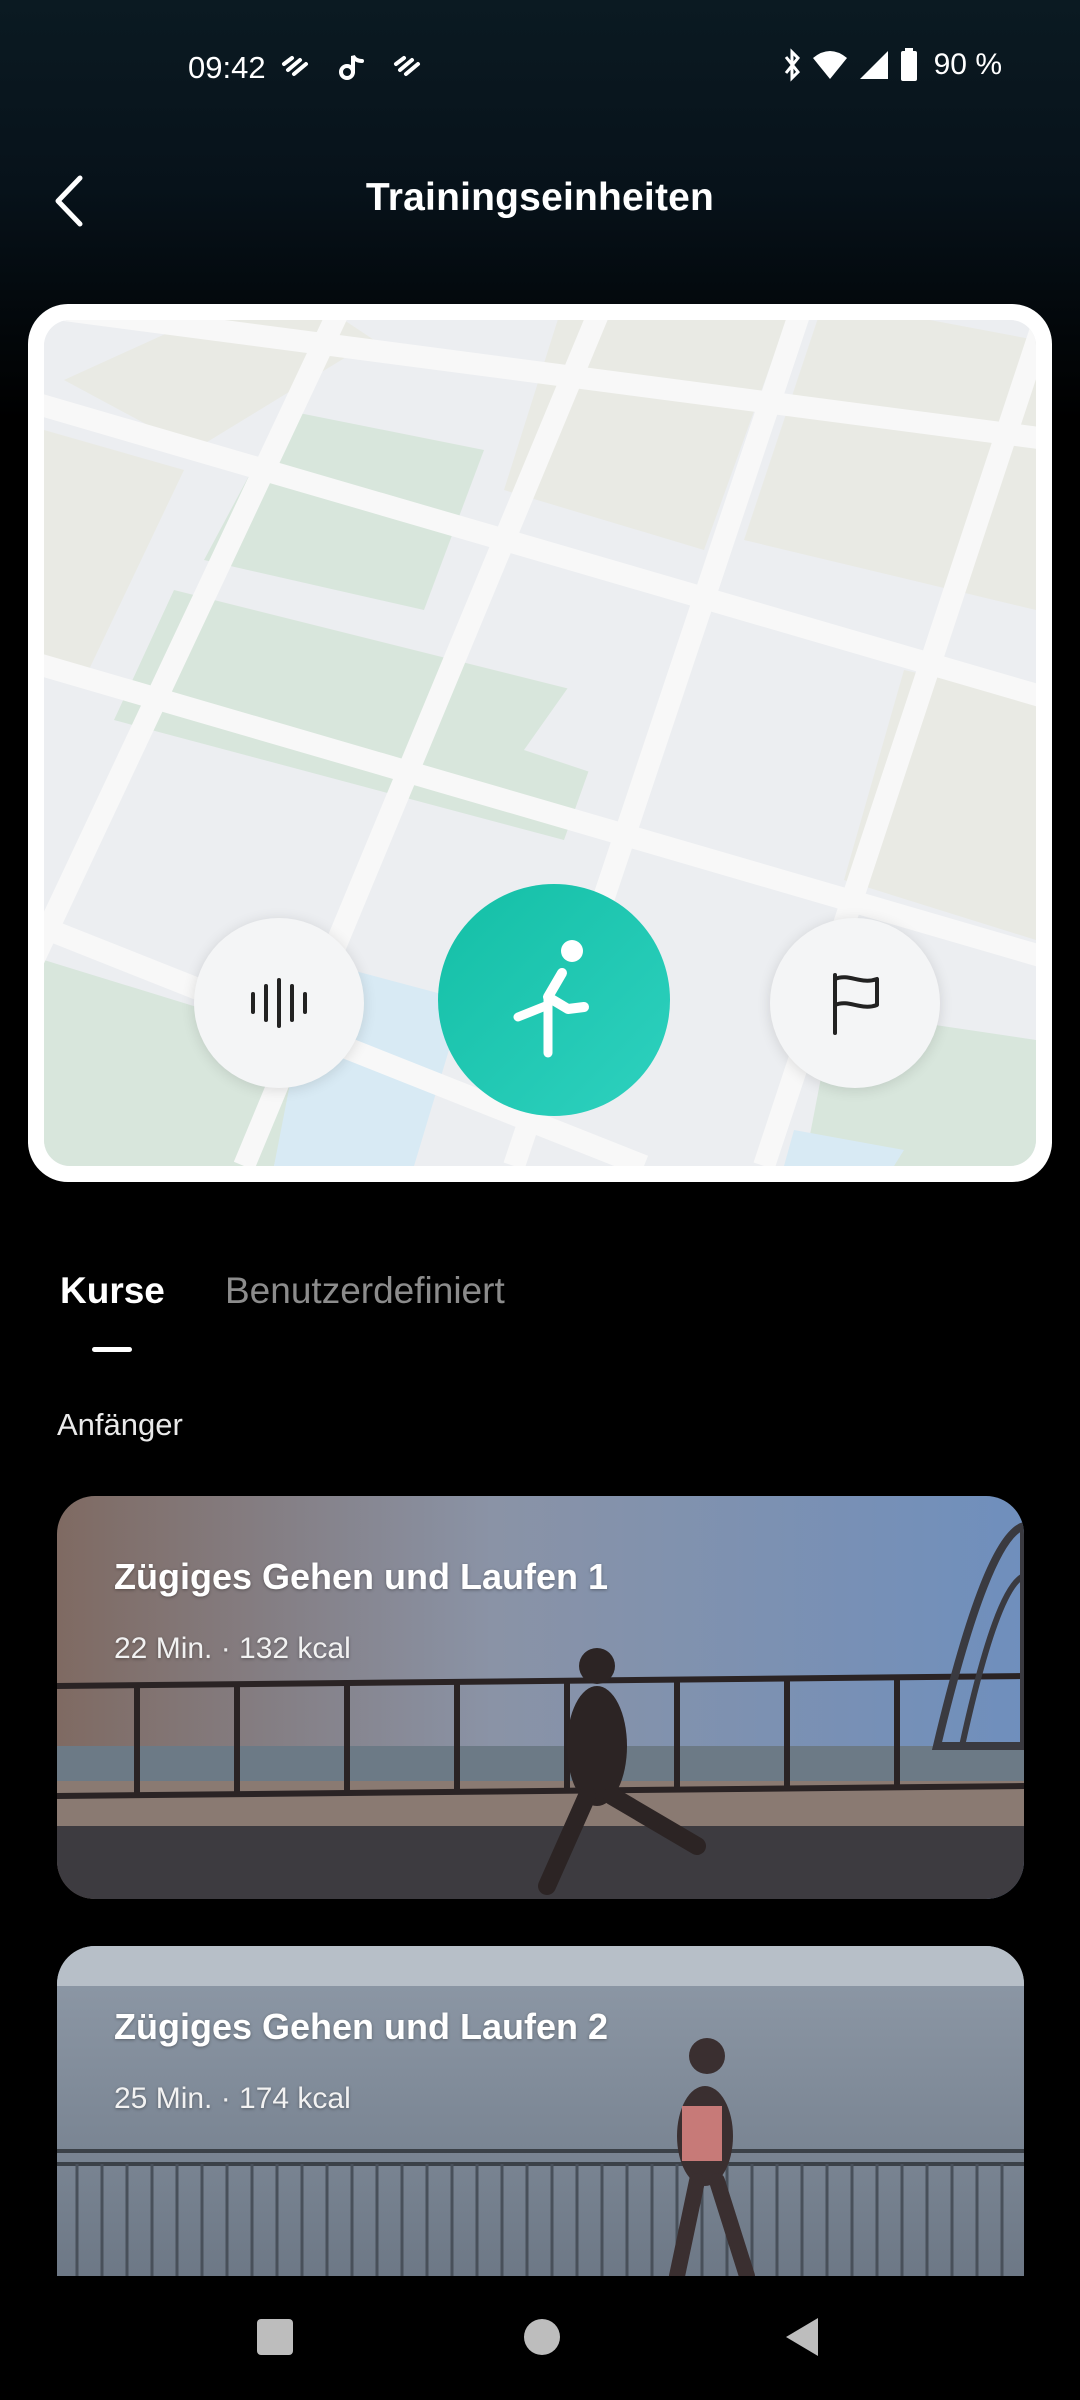  What do you see at coordinates (540, 197) in the screenshot?
I see `page-title: Trainingseinheiten` at bounding box center [540, 197].